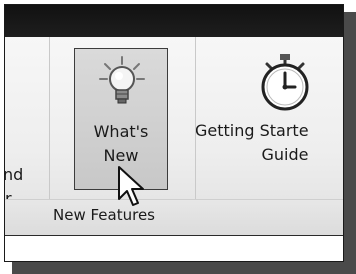 Image resolution: width=356 pixels, height=274 pixels. What do you see at coordinates (174, 21) in the screenshot?
I see `title-bar` at bounding box center [174, 21].